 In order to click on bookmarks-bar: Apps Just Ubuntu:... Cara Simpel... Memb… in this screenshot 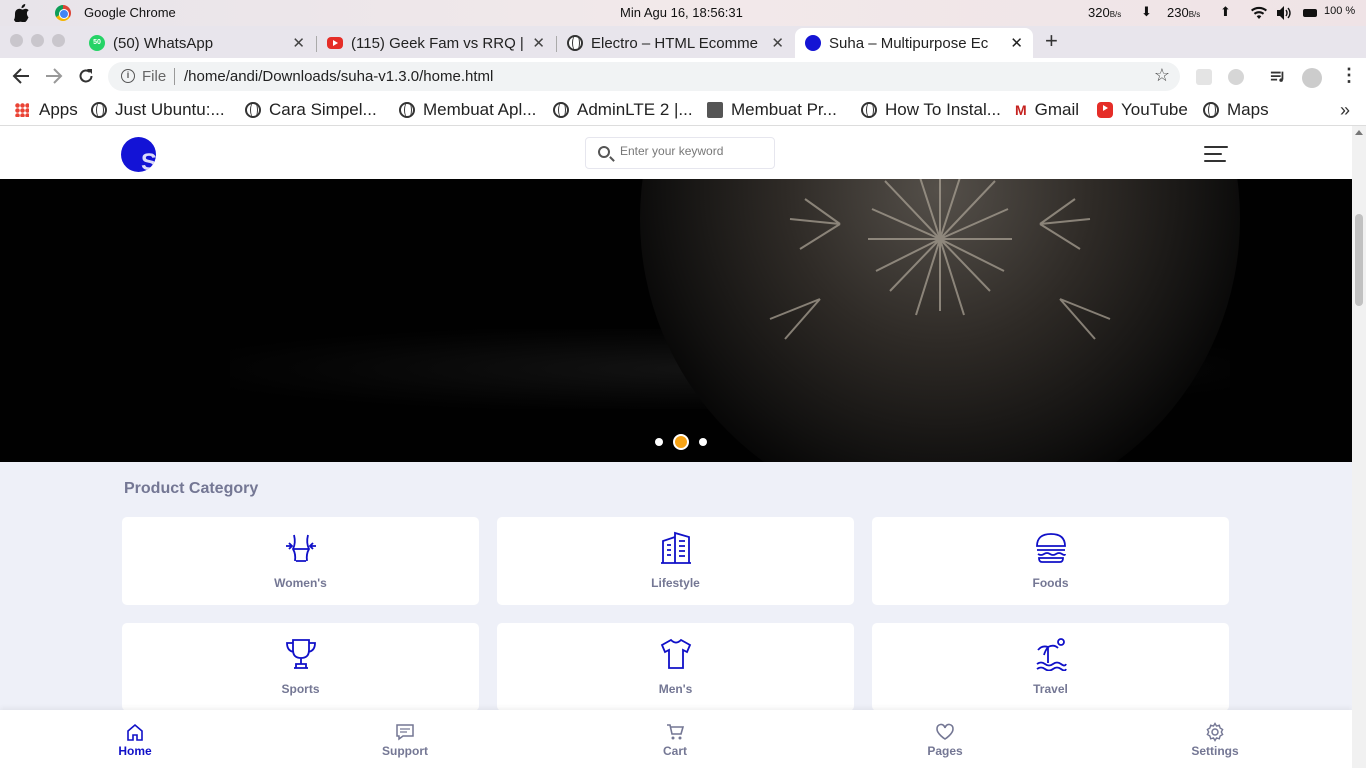, I will do `click(683, 110)`.